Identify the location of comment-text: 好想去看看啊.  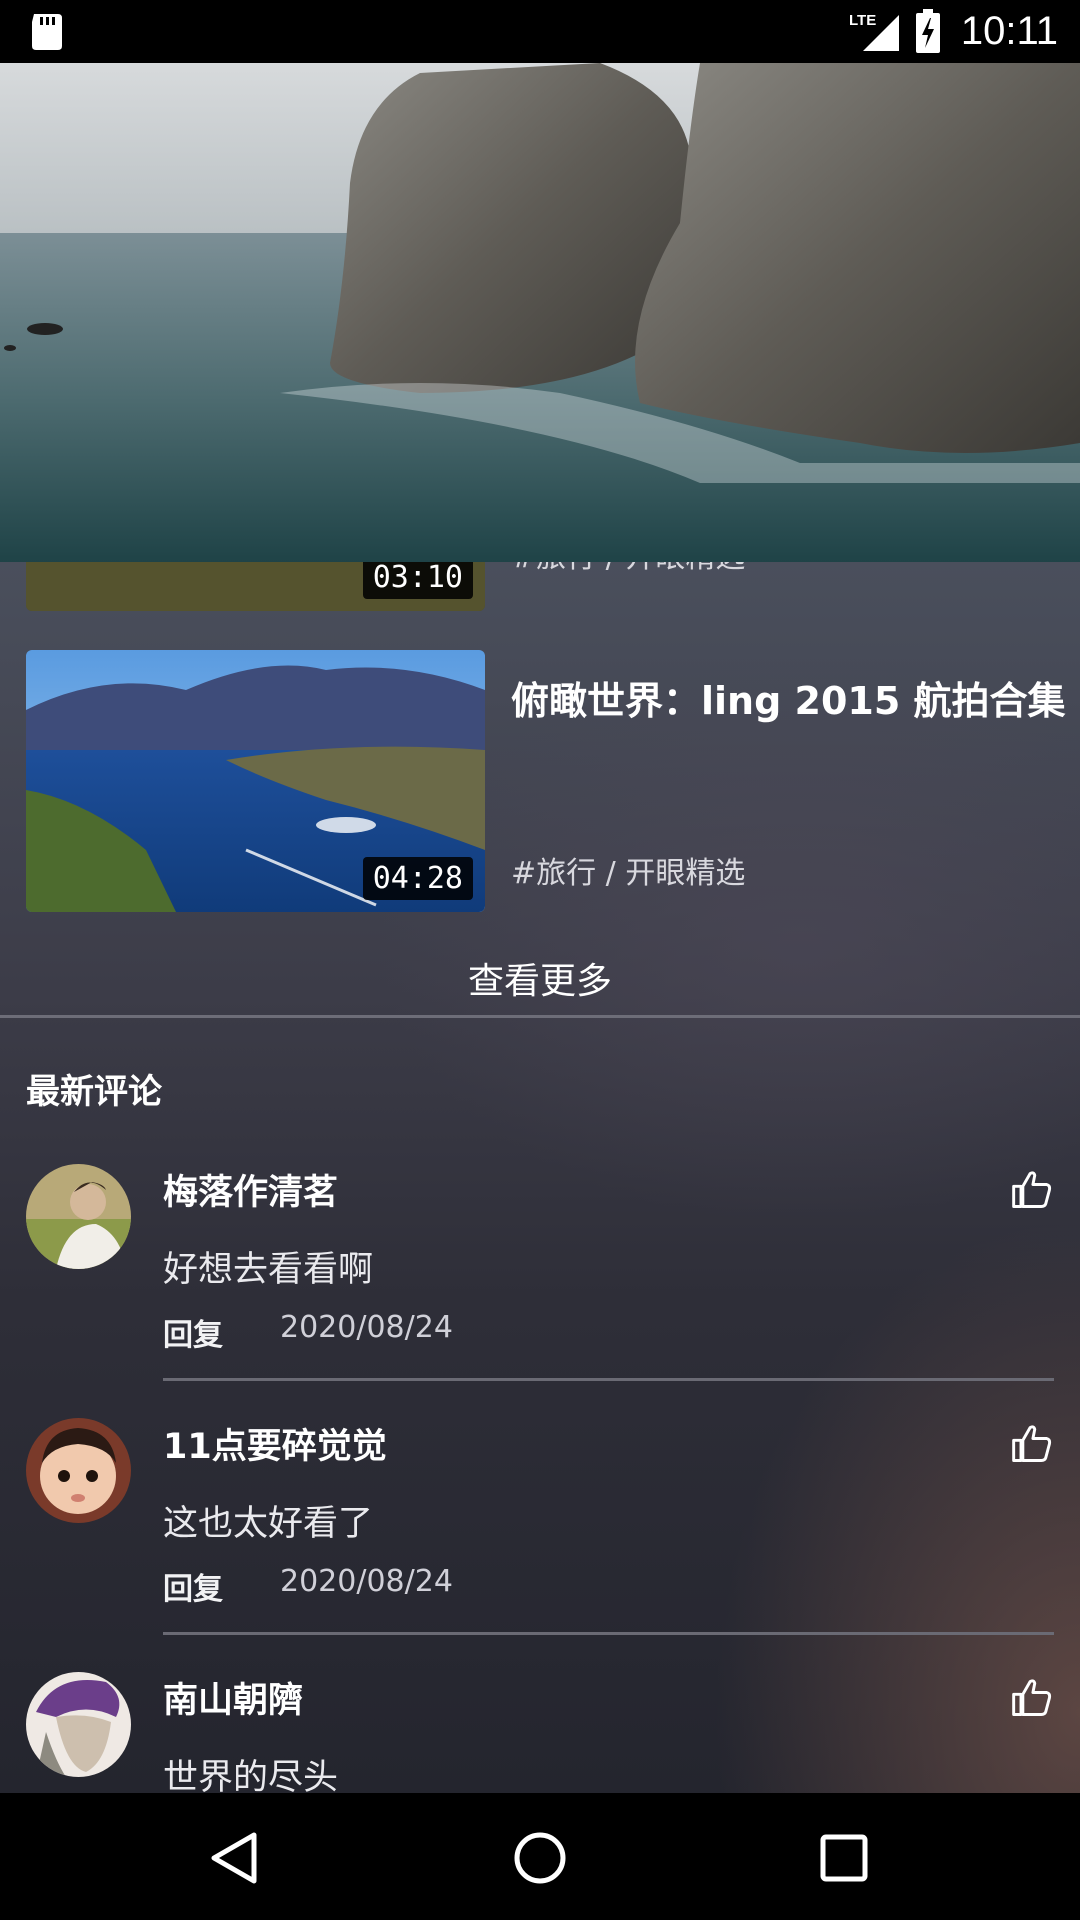
(268, 1270).